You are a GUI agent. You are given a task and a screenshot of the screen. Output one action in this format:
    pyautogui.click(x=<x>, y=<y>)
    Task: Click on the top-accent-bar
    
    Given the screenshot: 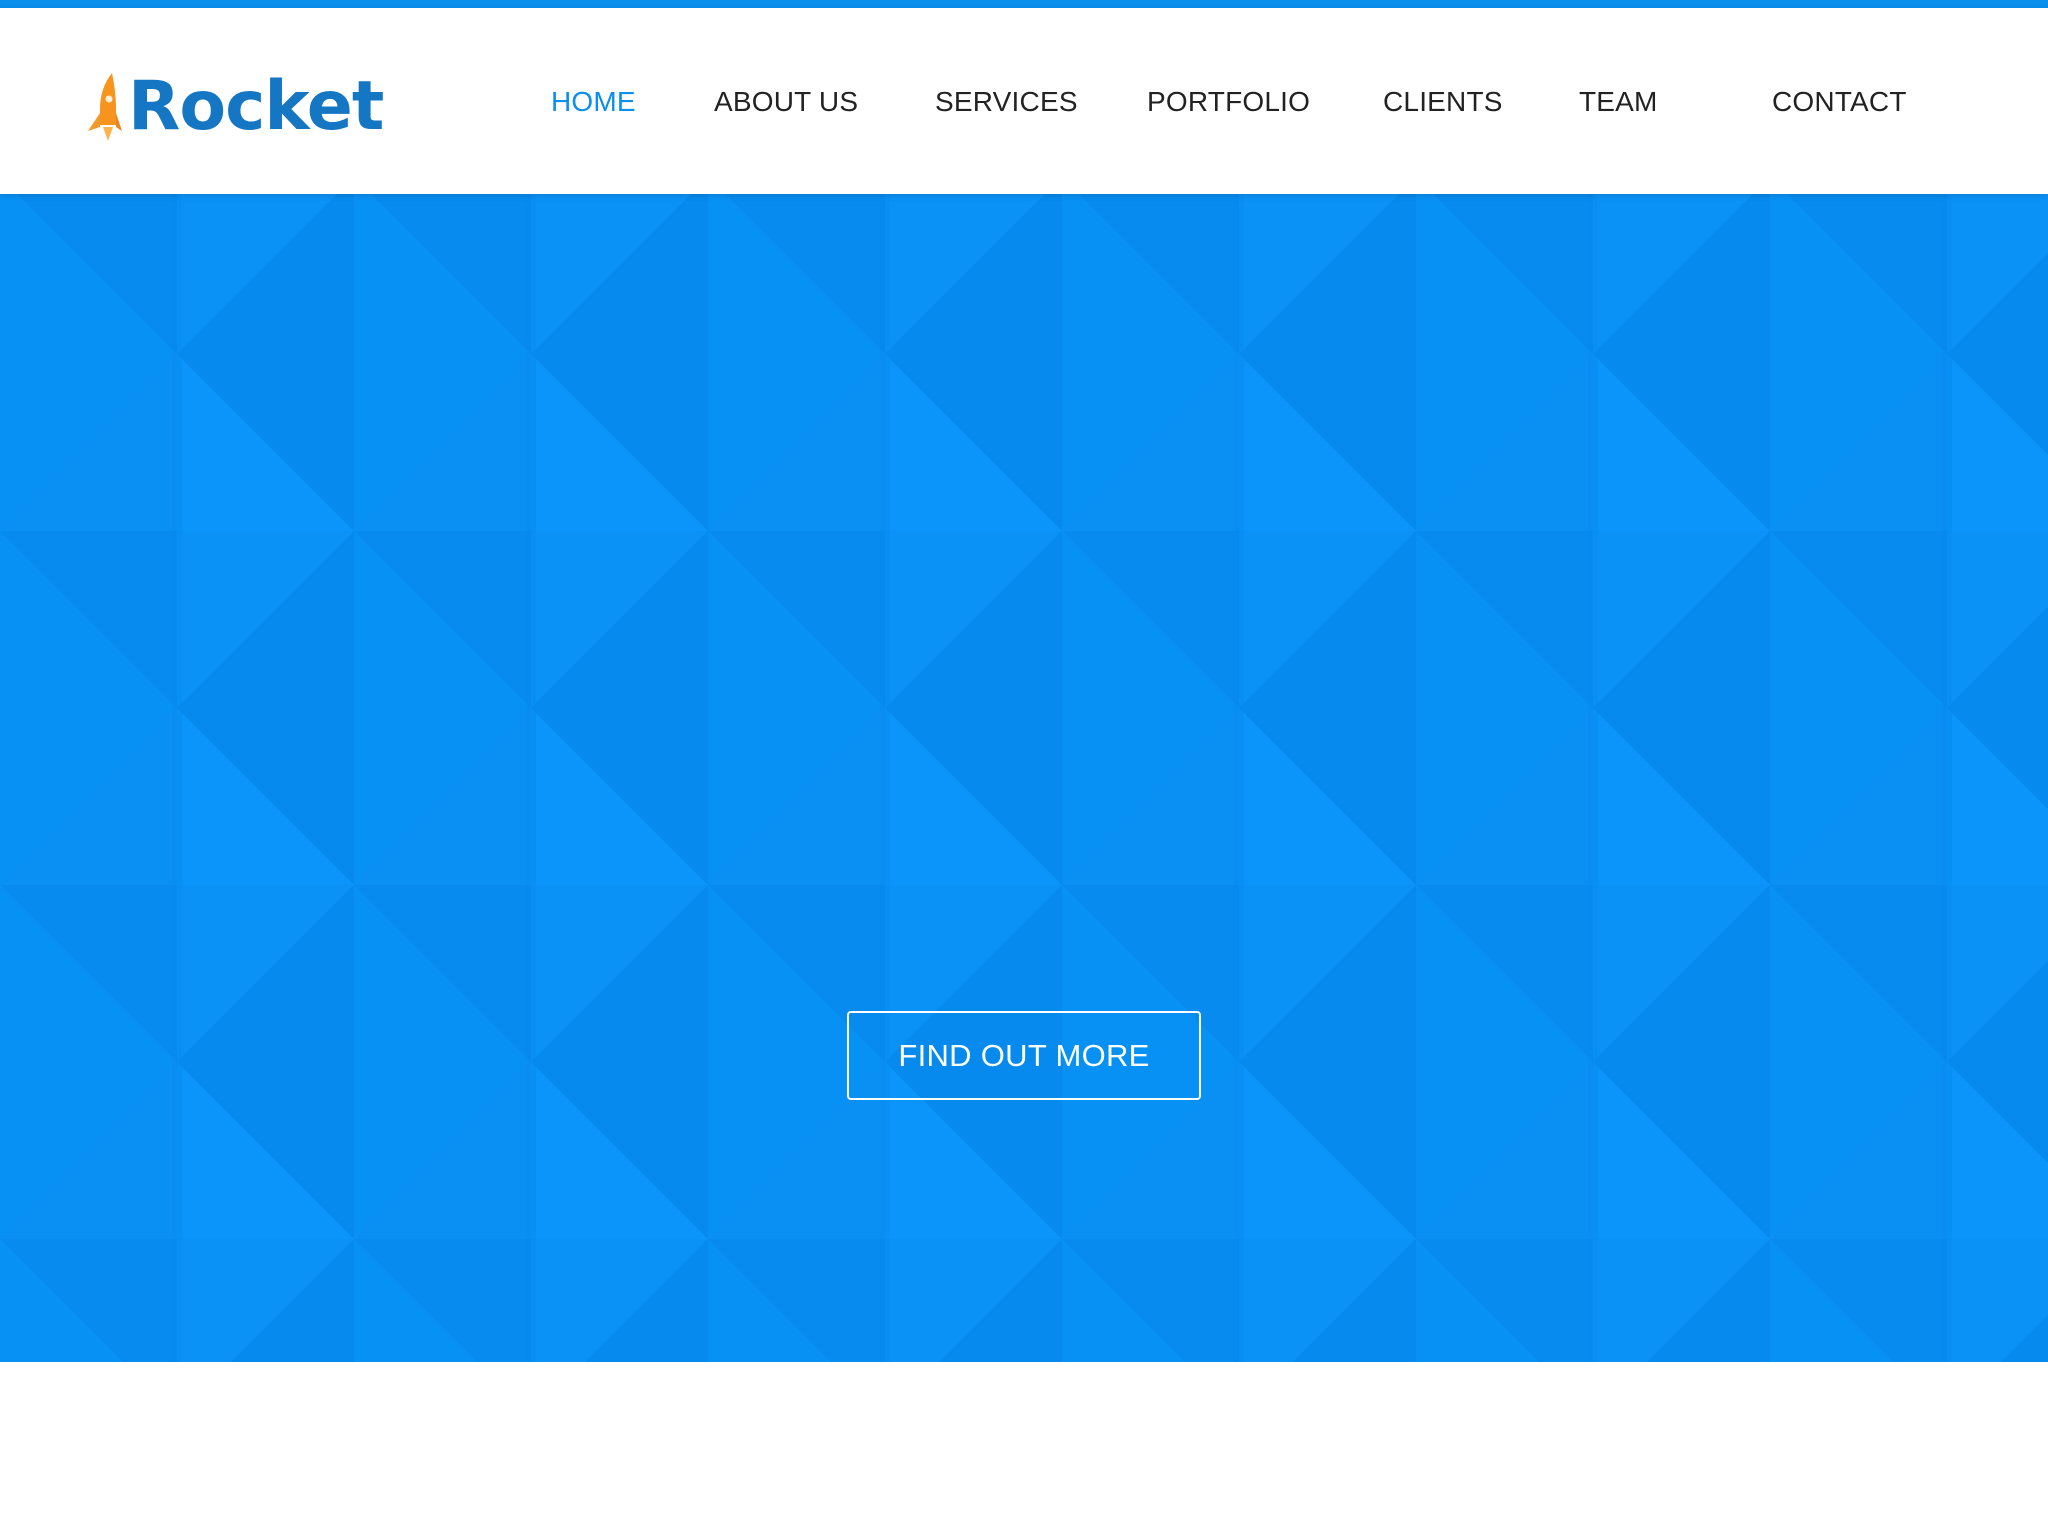 What is the action you would take?
    pyautogui.click(x=1024, y=4)
    